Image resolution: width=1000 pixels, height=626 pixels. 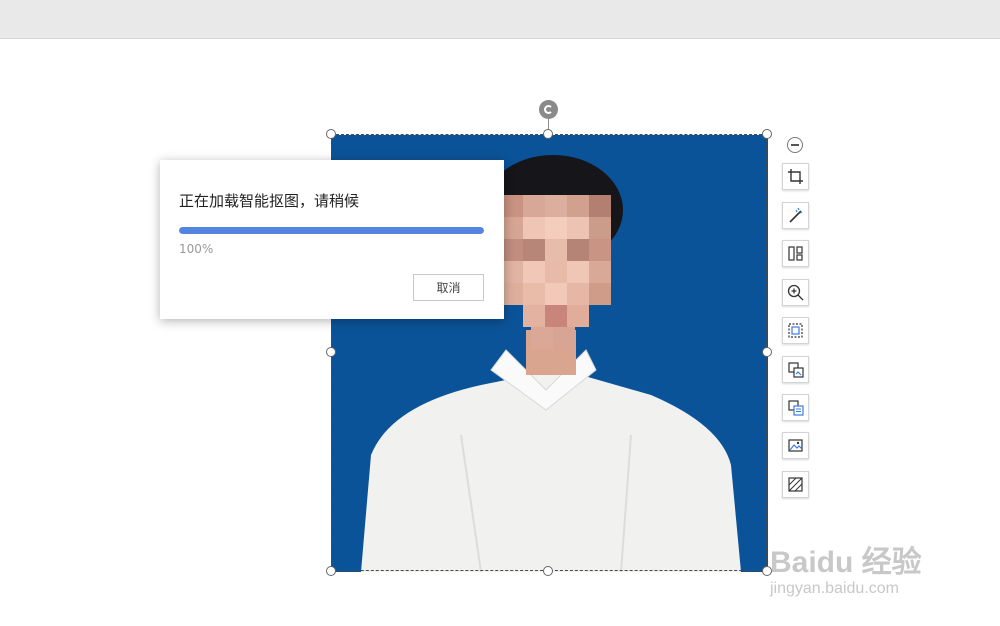 I want to click on smart-cutout-button, so click(x=795, y=215).